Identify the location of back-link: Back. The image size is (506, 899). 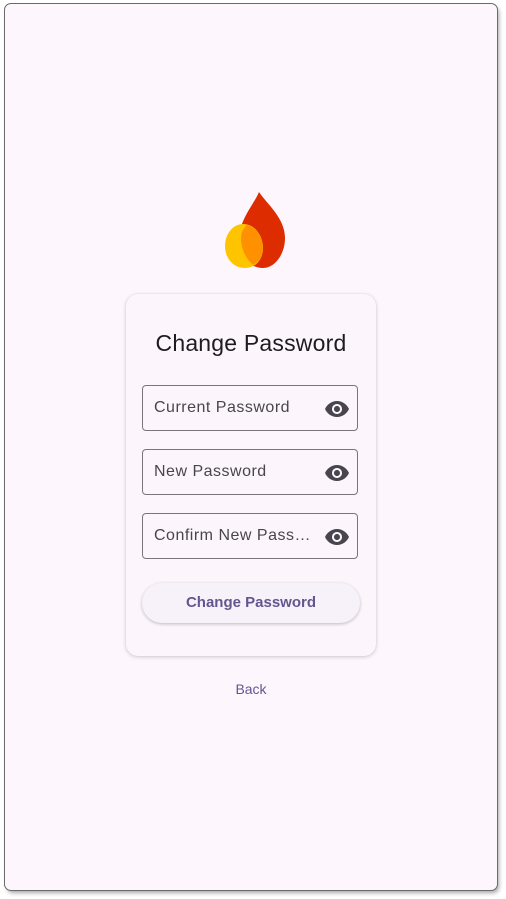
(251, 689).